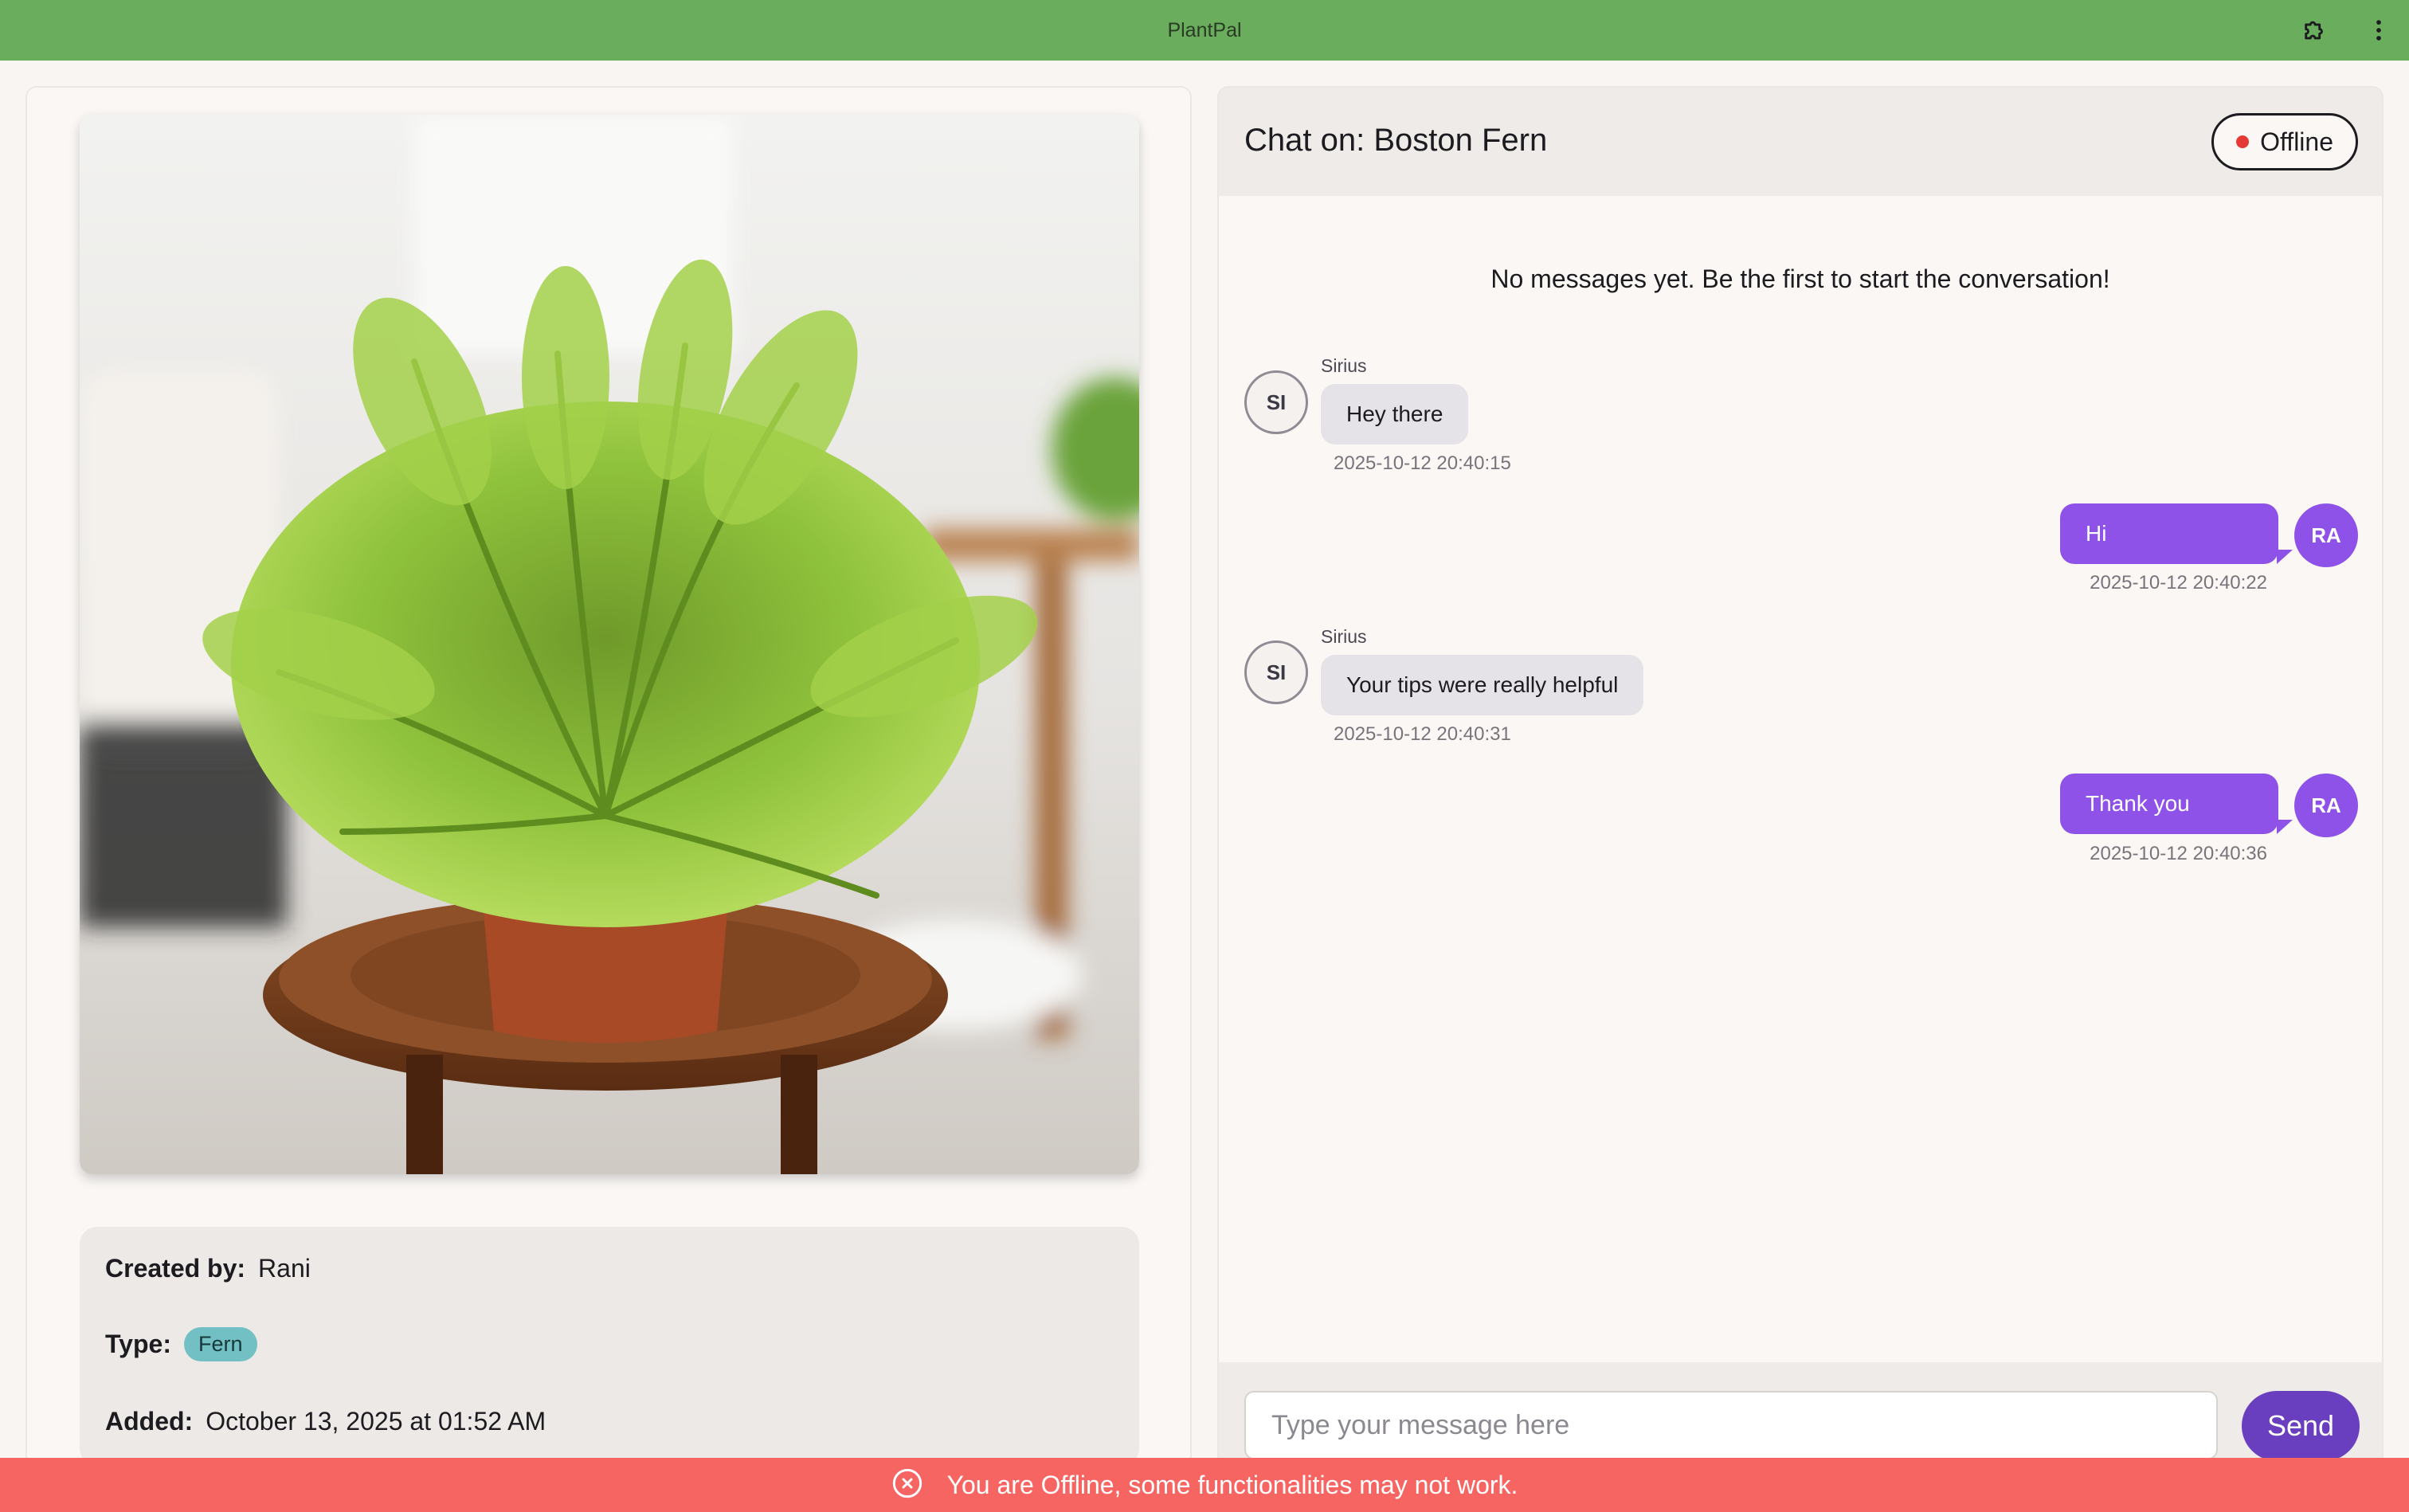 The height and width of the screenshot is (1512, 2409). I want to click on created-by-value: Rani, so click(284, 1269).